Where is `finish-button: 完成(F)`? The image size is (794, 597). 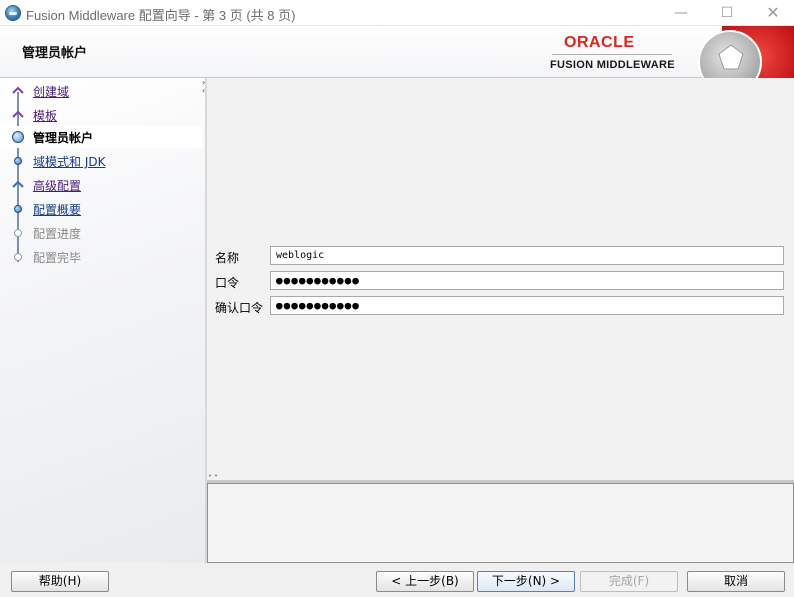
finish-button: 完成(F) is located at coordinates (629, 581).